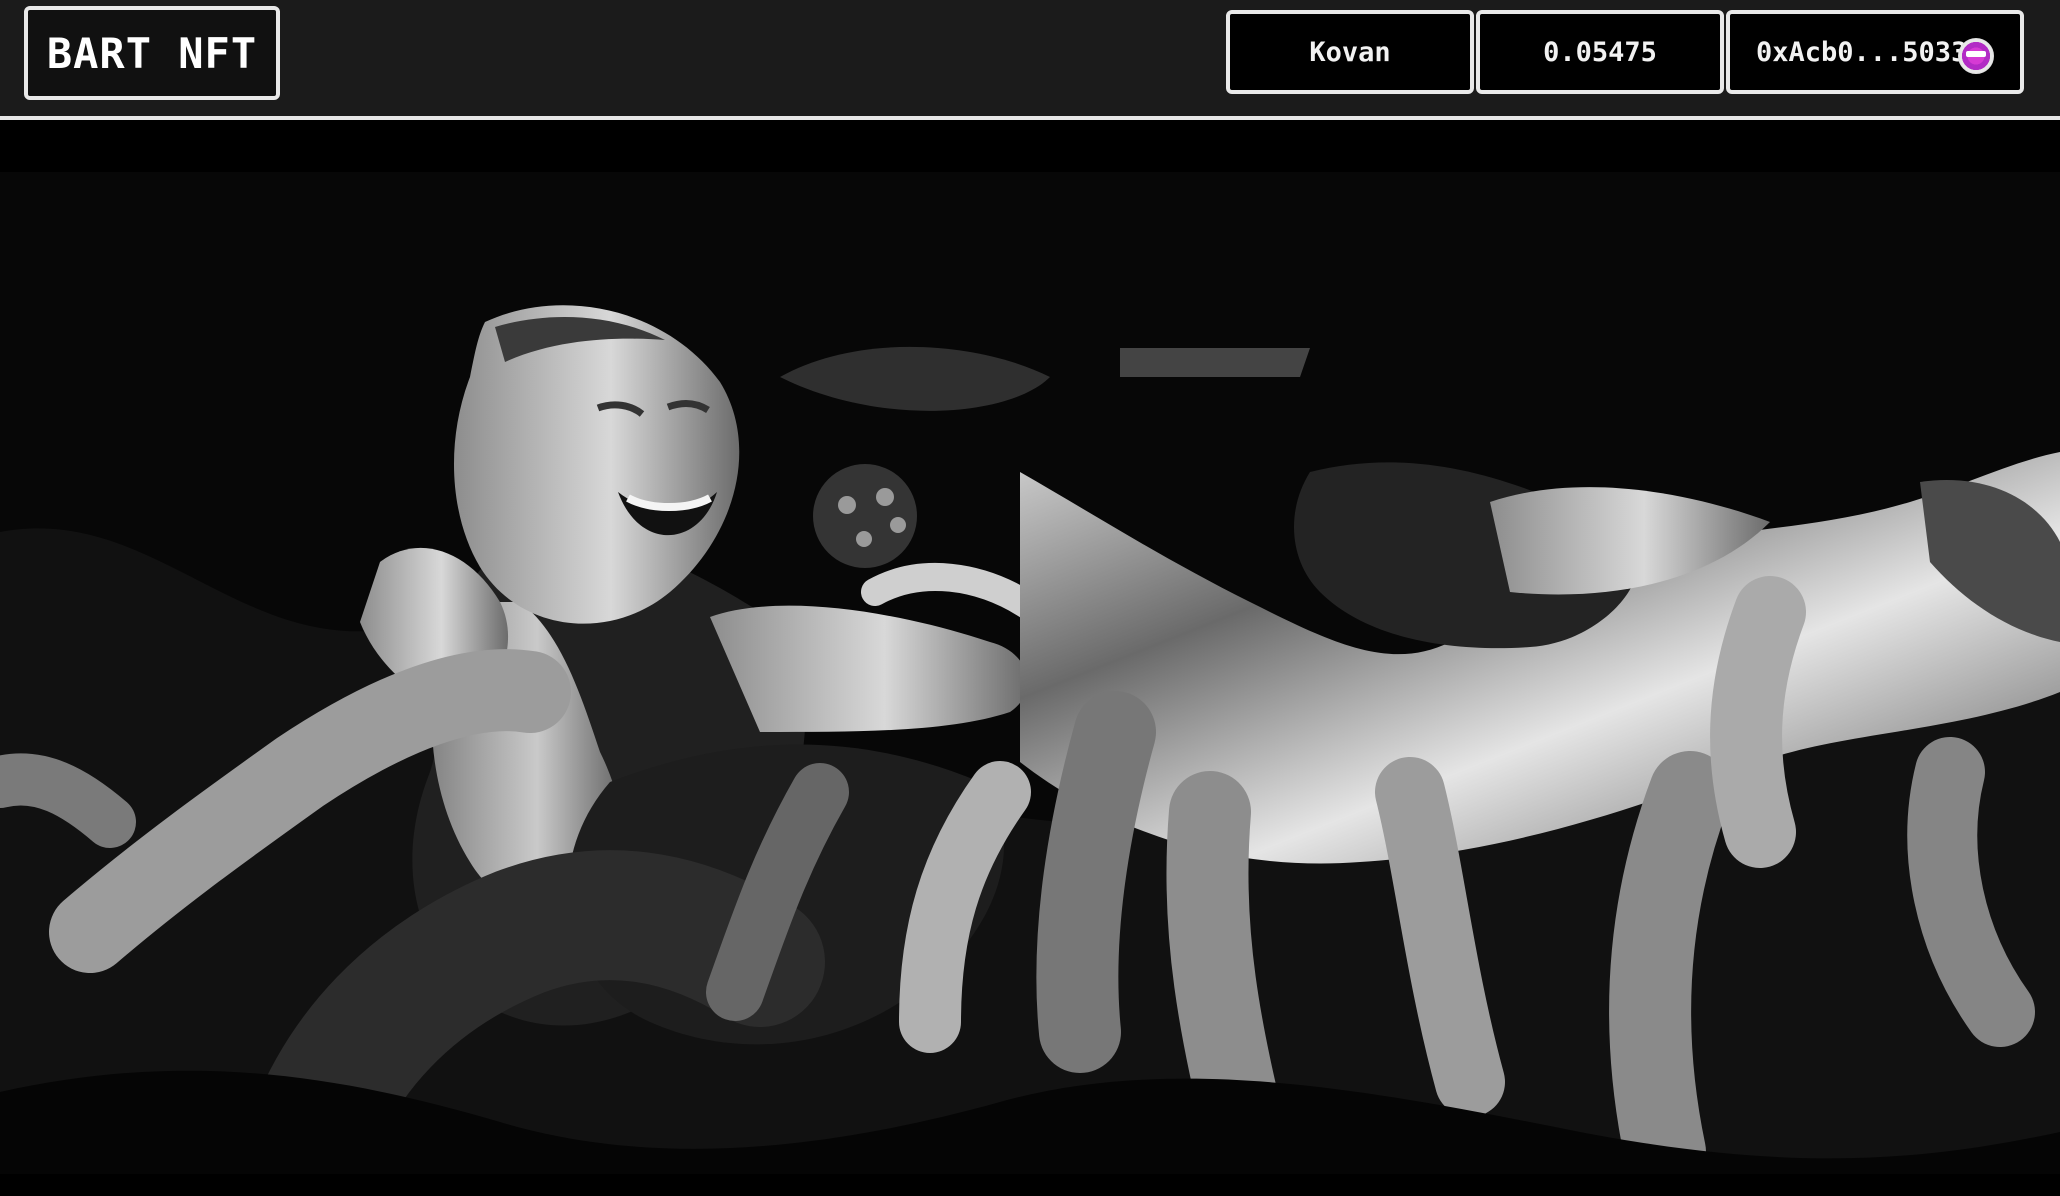 This screenshot has width=2060, height=1196. I want to click on network-button: Kovan, so click(1350, 52).